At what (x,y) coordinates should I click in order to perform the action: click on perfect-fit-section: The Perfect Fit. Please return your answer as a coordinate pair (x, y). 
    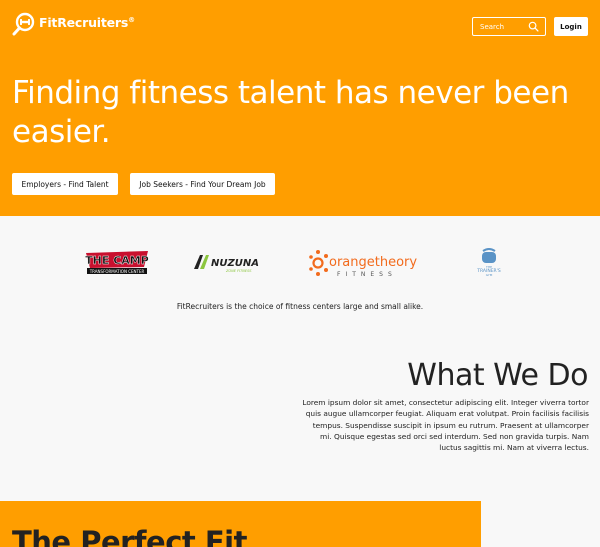
    Looking at the image, I should click on (240, 524).